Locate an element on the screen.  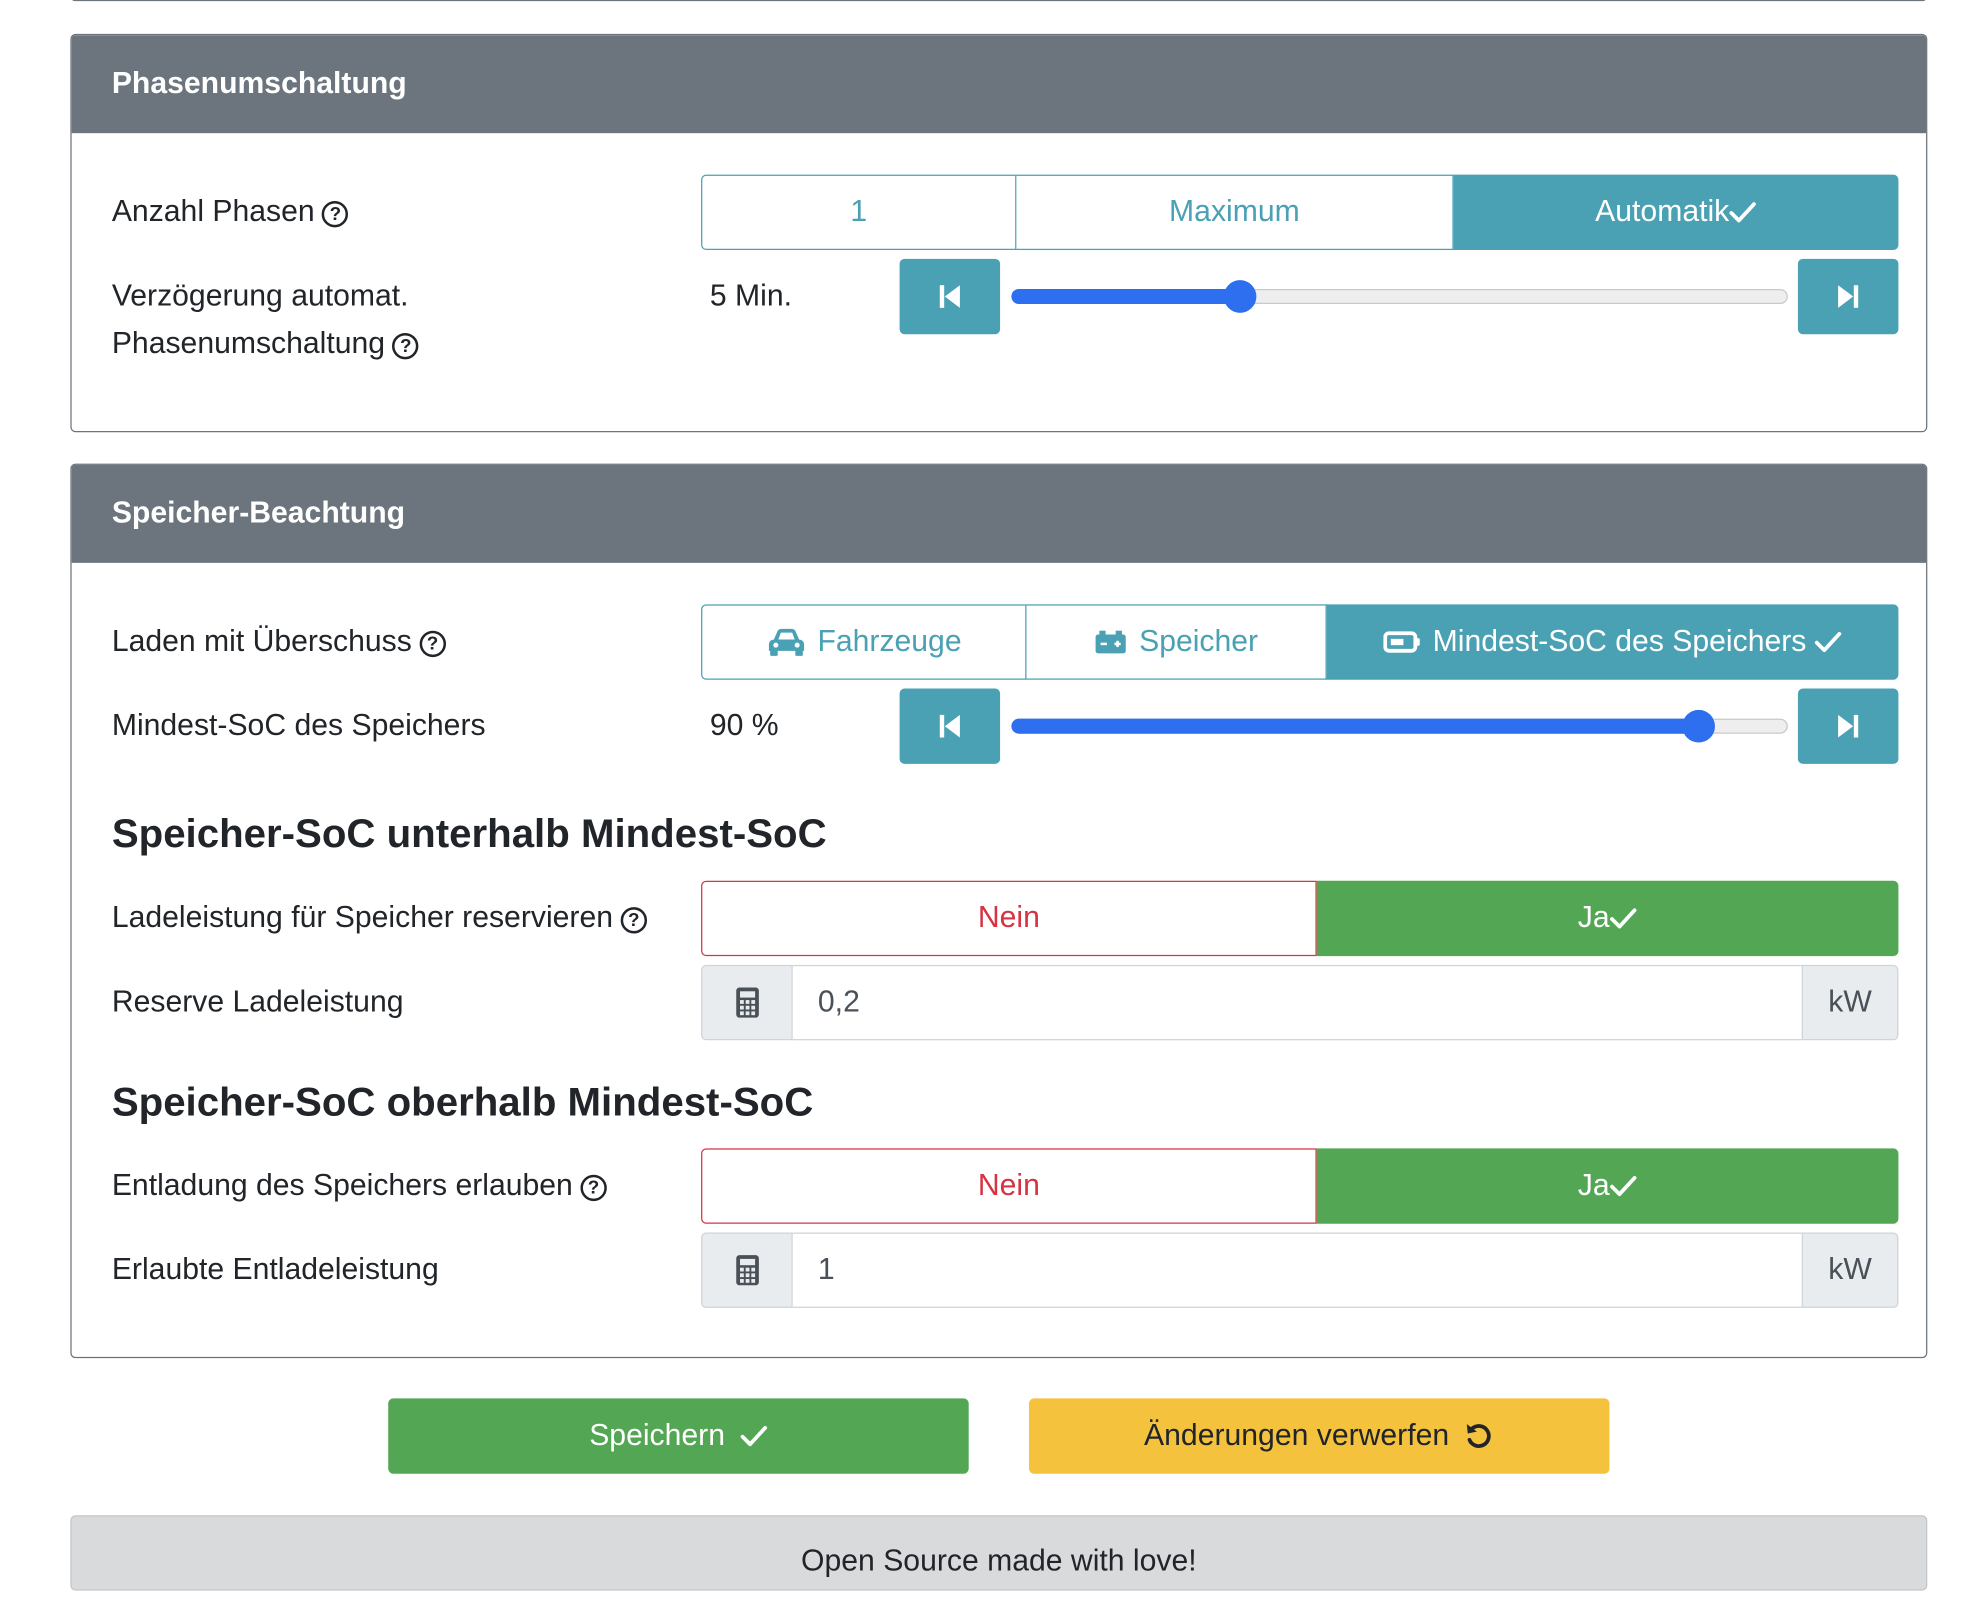
surplus-label: Laden mit Überschuss is located at coordinates (261, 641).